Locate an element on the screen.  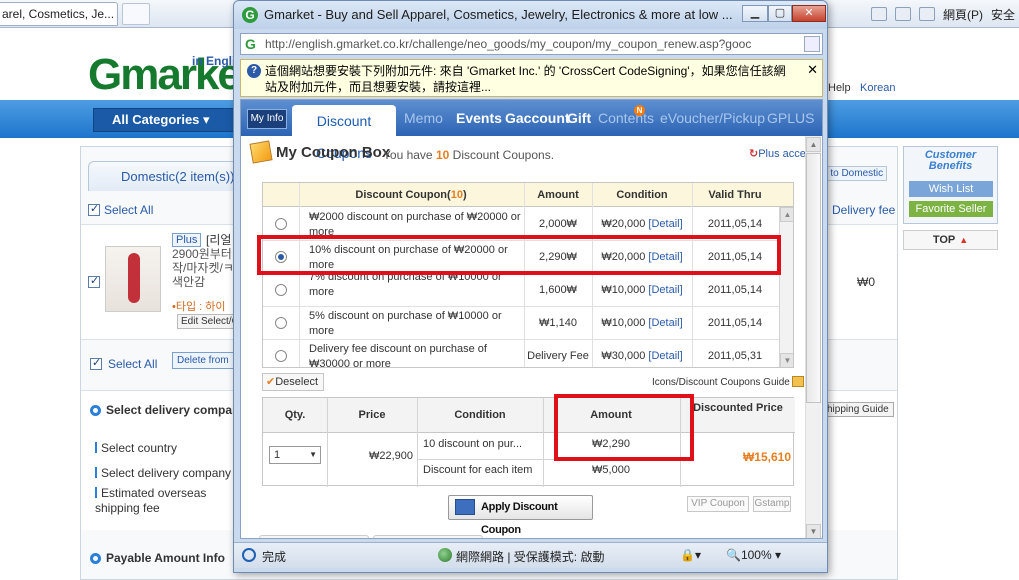
protected-mode-icon: 🔒▾ is located at coordinates (690, 555).